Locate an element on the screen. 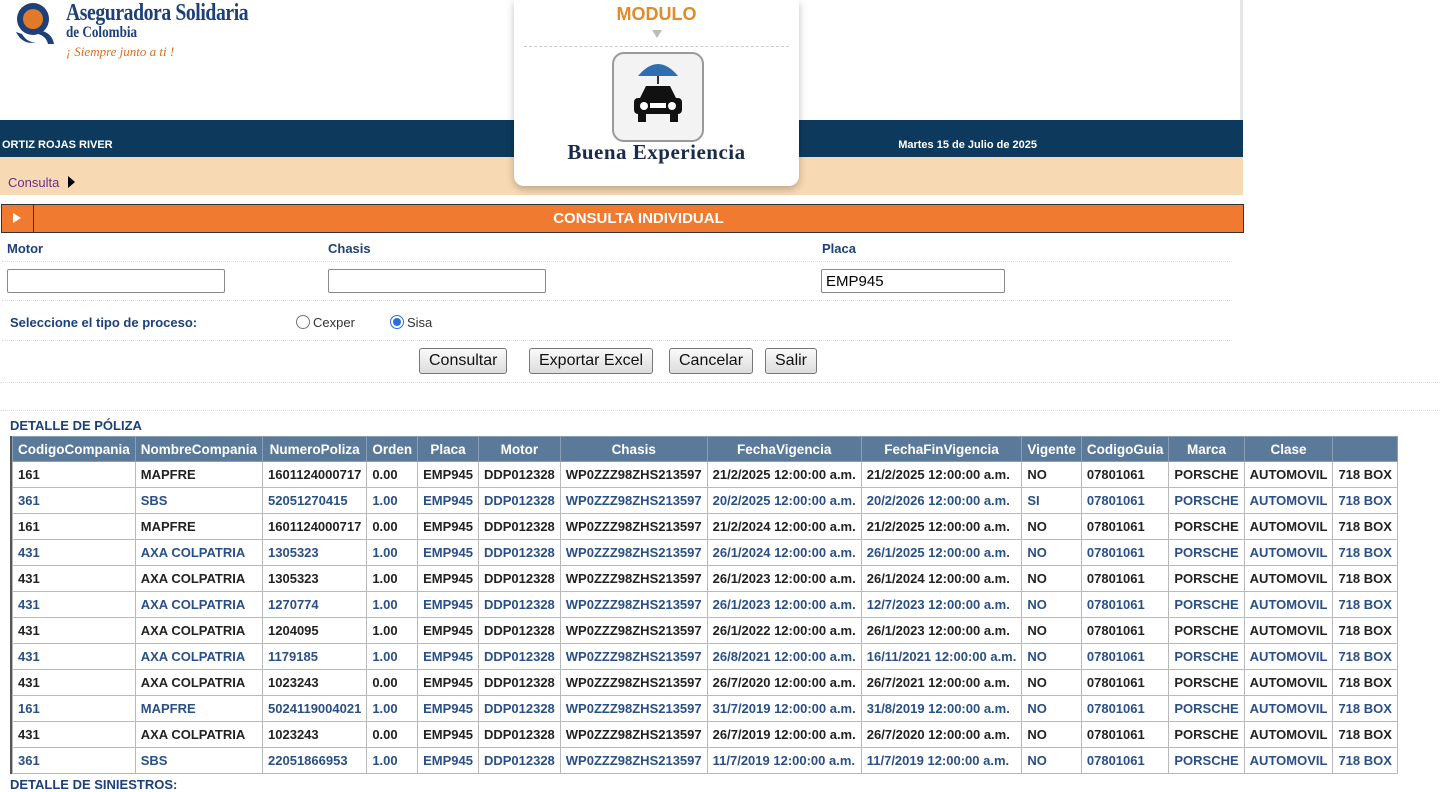  table-cell: 26/1/2025 12:00:00 a.m. is located at coordinates (941, 552).